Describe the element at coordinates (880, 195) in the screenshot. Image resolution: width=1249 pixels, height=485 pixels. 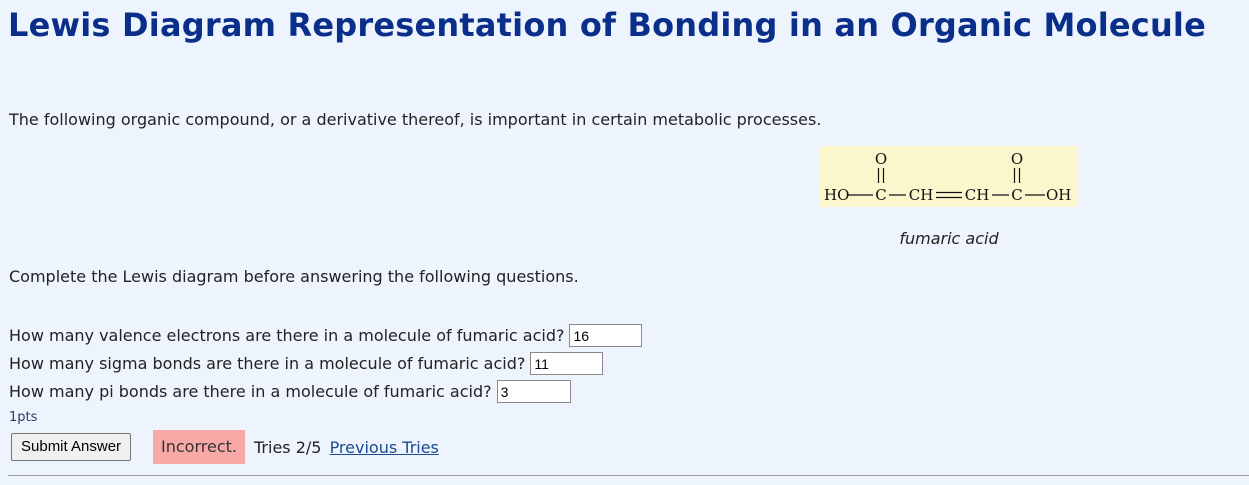
I see `atom-c-left: C` at that location.